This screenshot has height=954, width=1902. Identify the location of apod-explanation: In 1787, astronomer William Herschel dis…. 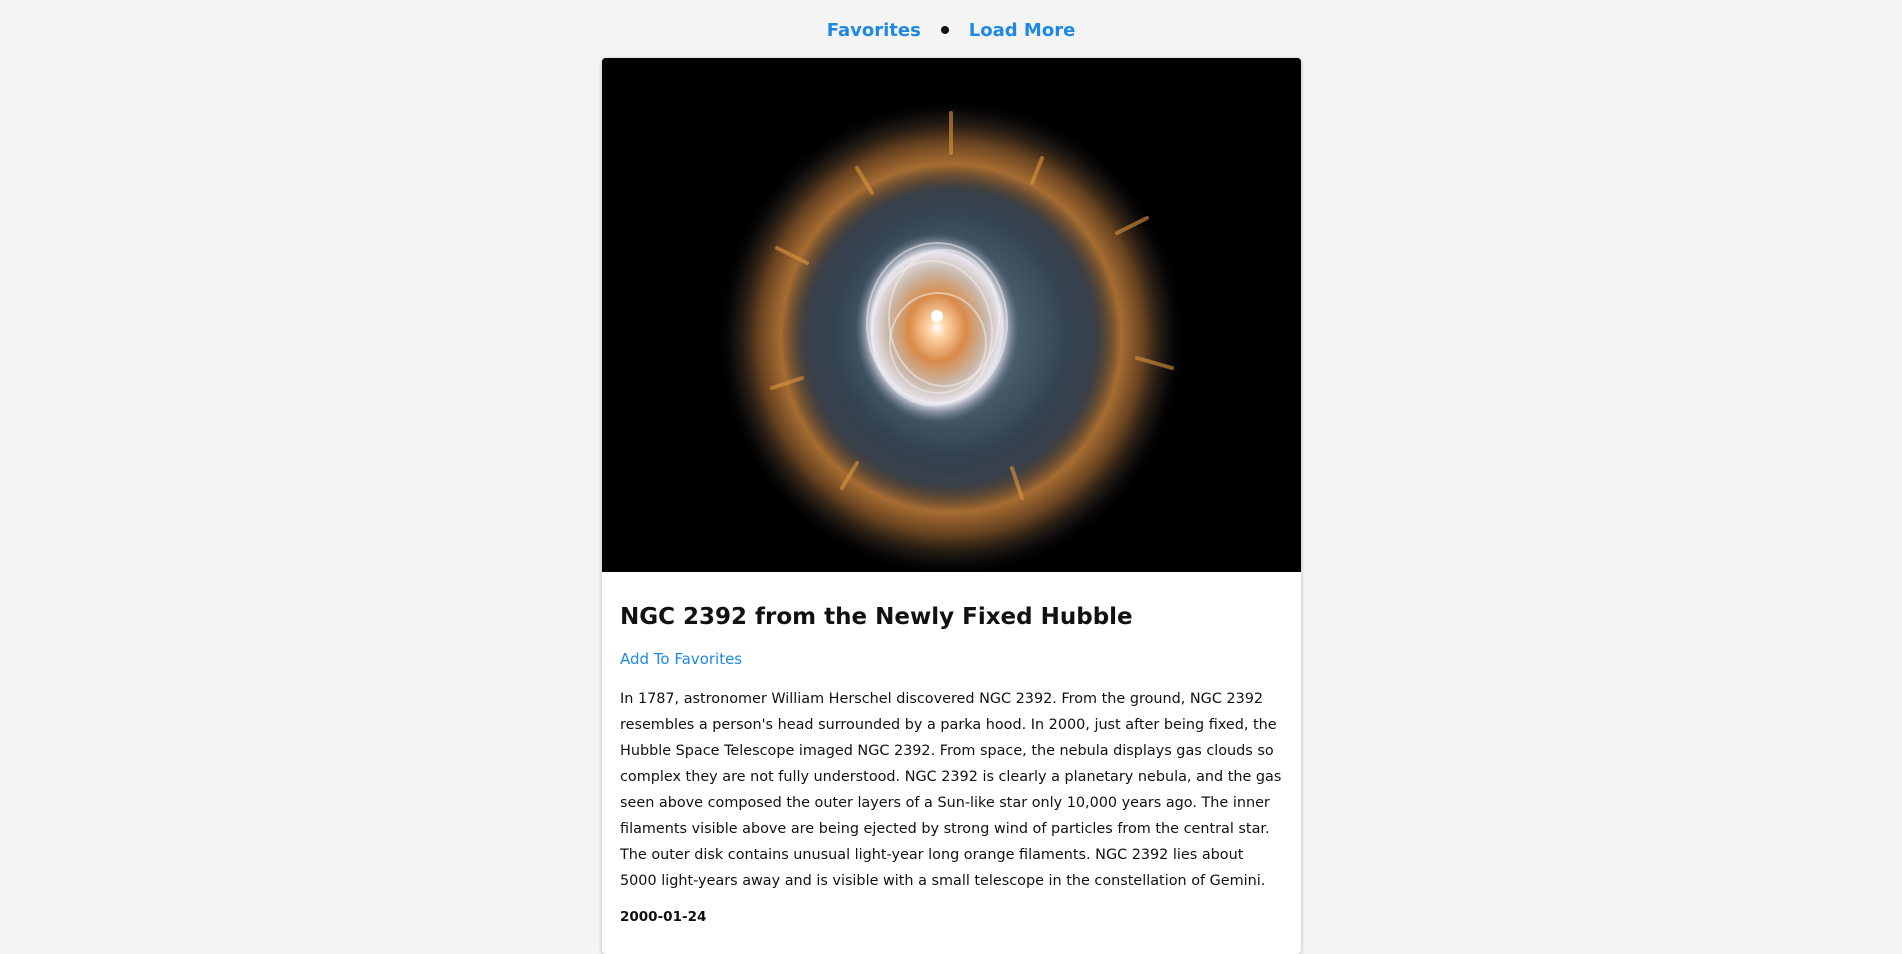
(951, 789).